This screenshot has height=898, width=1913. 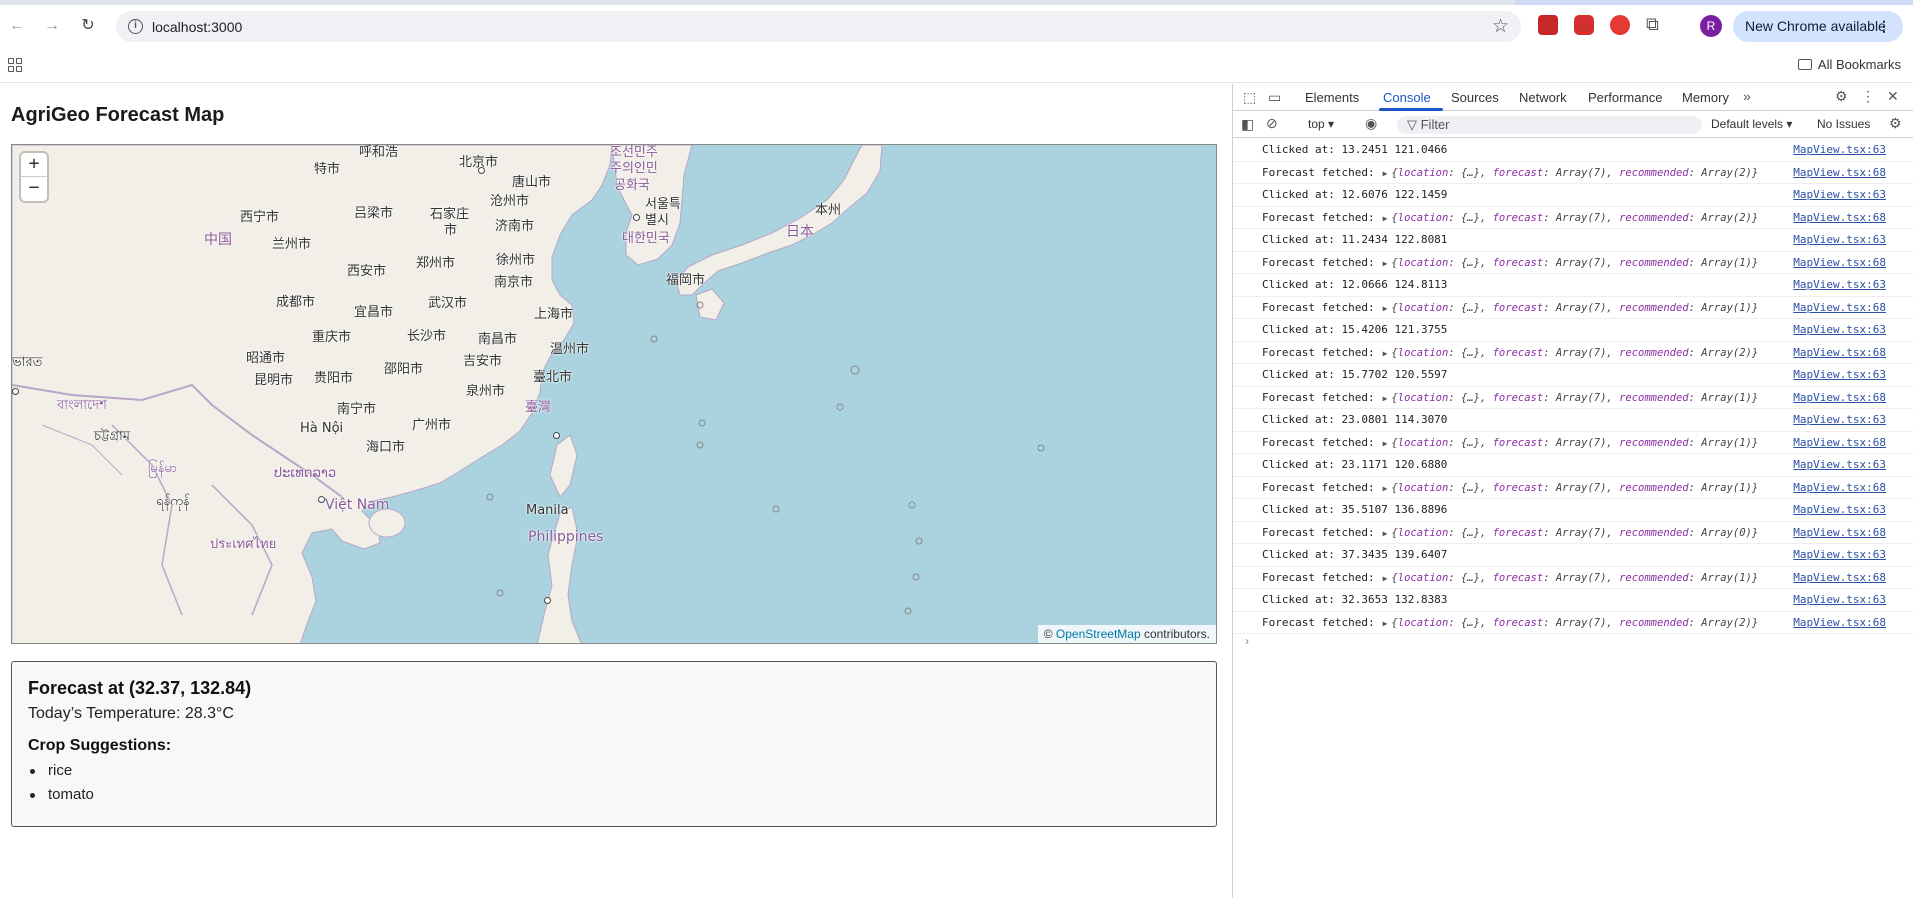 I want to click on tab-elements: Elements, so click(x=1332, y=97).